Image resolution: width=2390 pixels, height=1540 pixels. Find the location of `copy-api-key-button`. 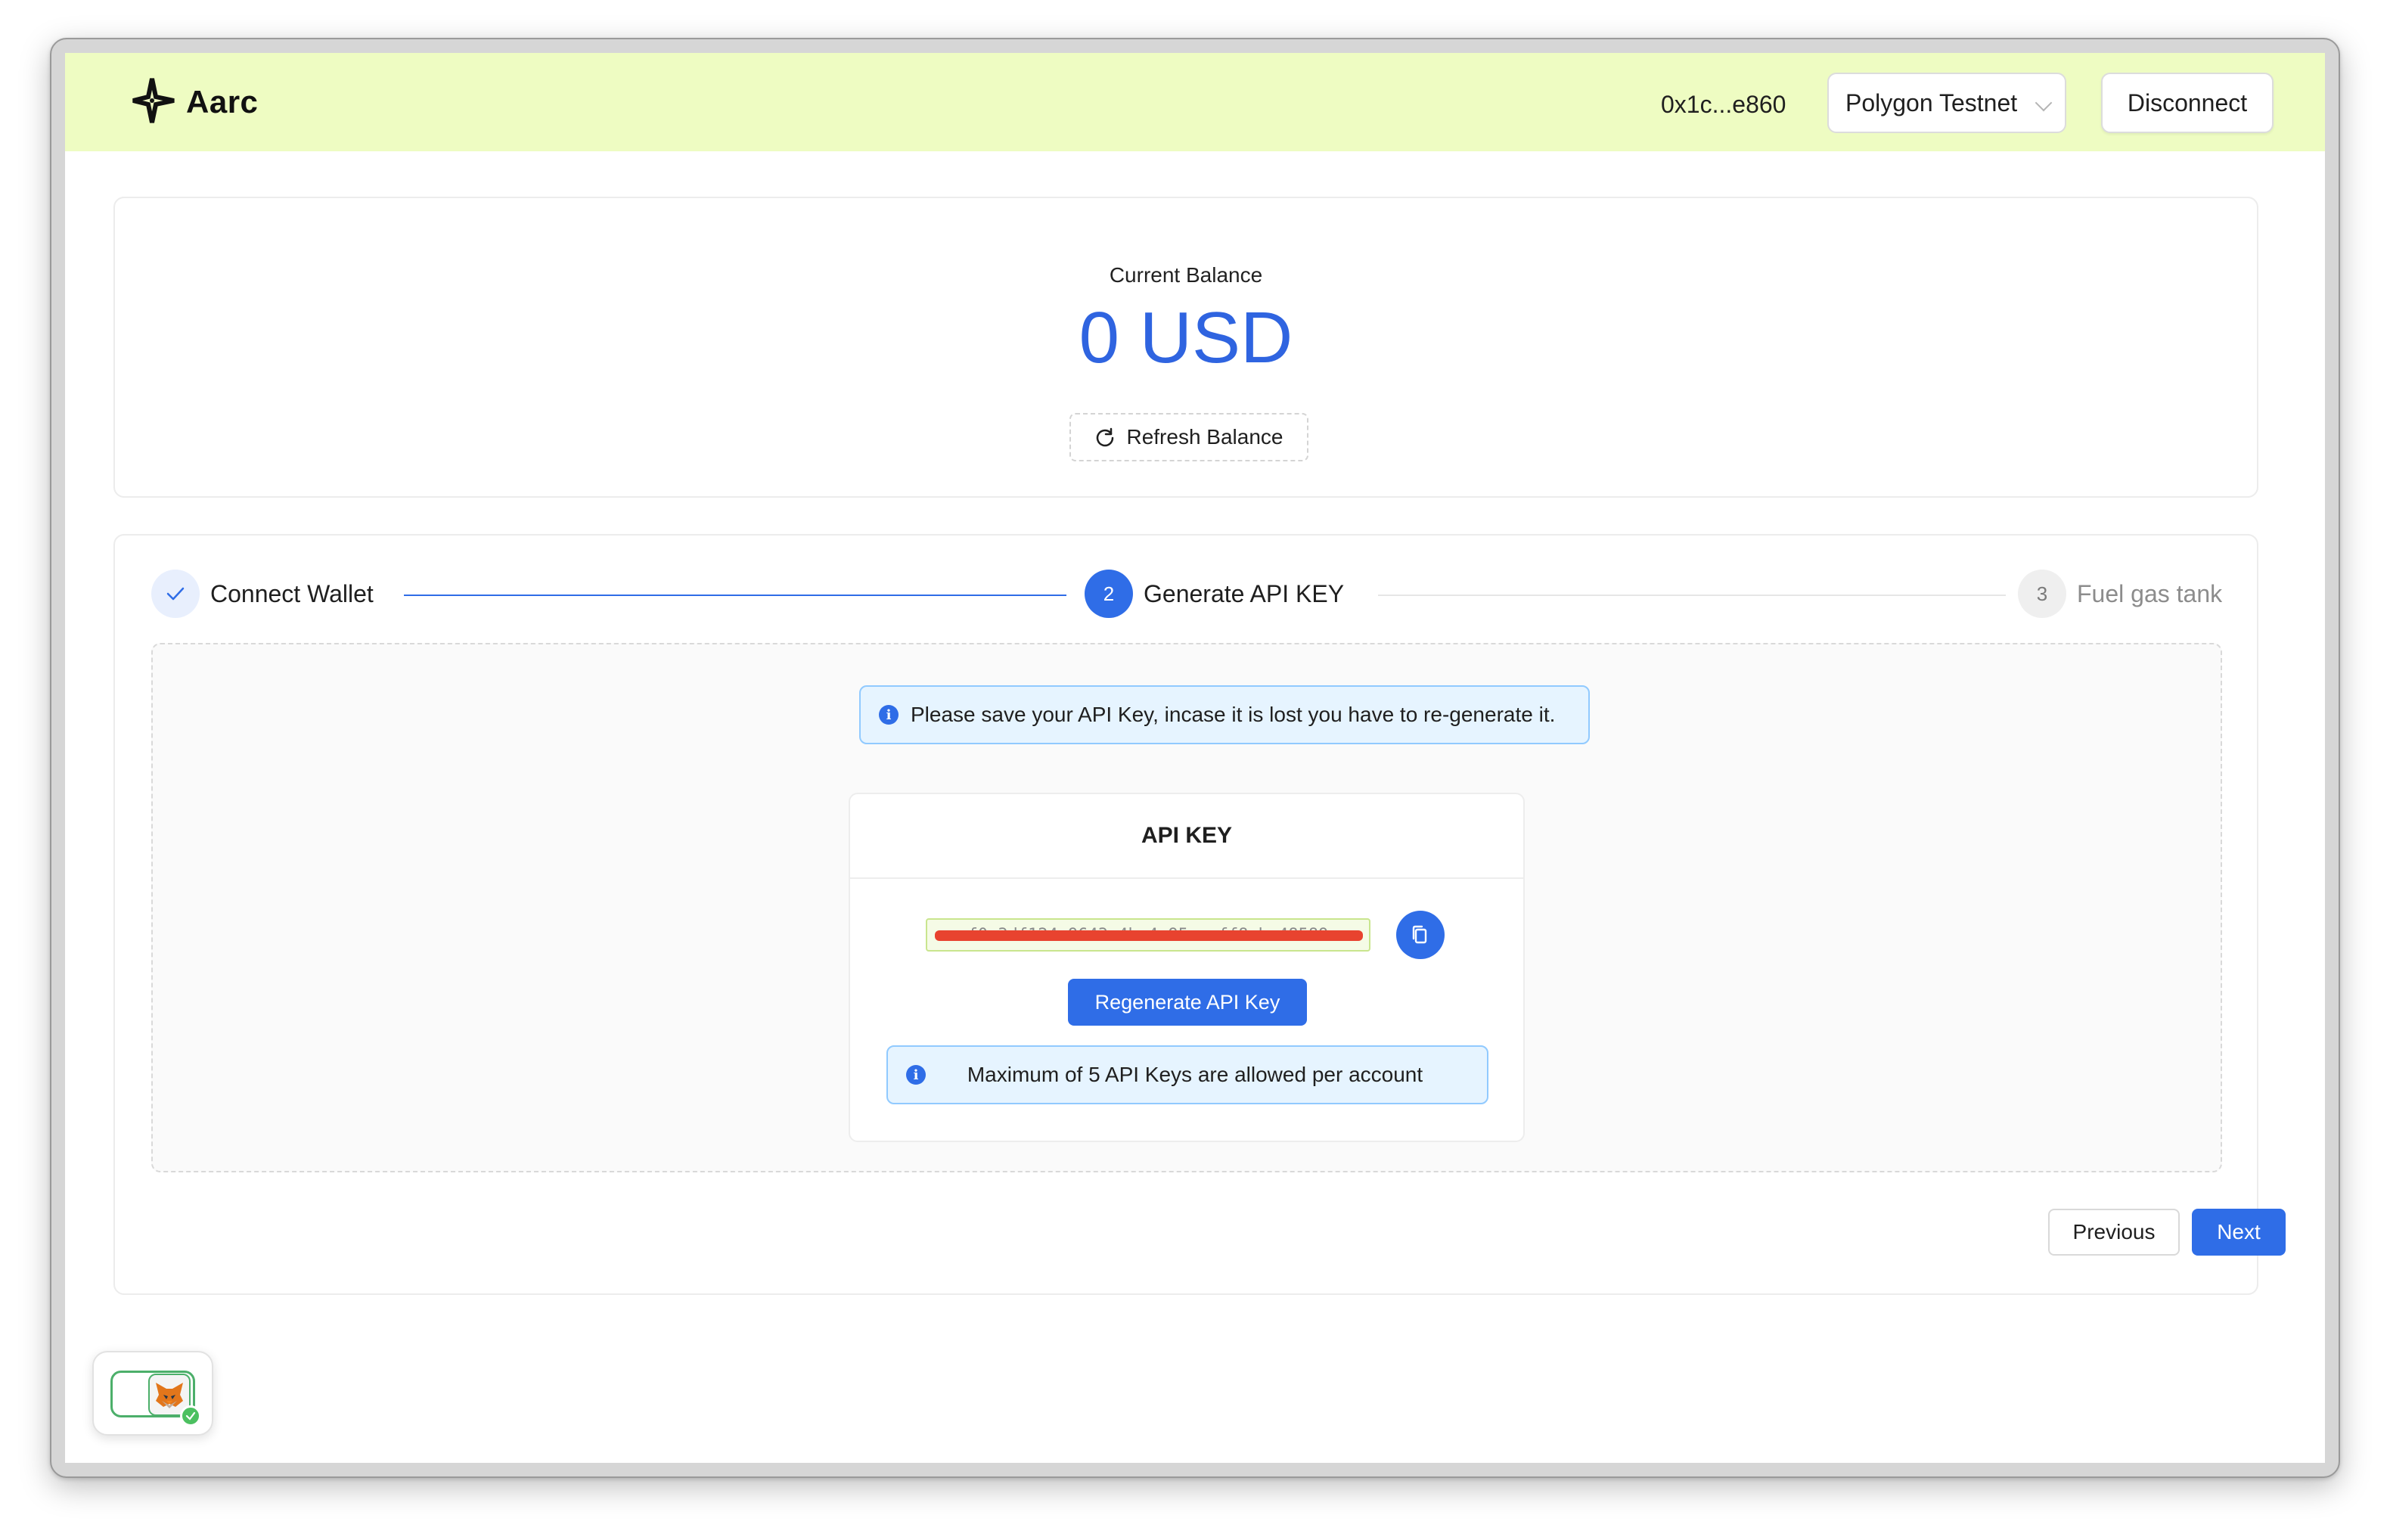

copy-api-key-button is located at coordinates (1420, 935).